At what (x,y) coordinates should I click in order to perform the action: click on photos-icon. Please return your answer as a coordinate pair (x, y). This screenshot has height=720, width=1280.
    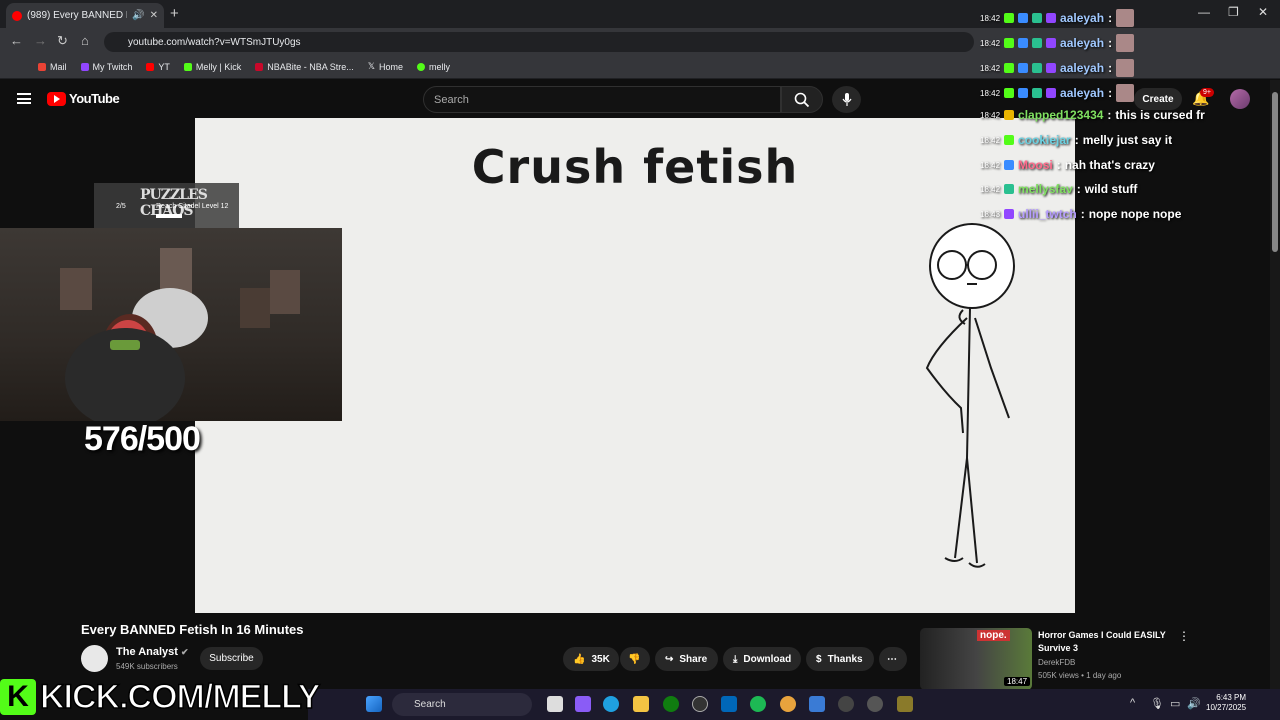
    Looking at the image, I should click on (817, 704).